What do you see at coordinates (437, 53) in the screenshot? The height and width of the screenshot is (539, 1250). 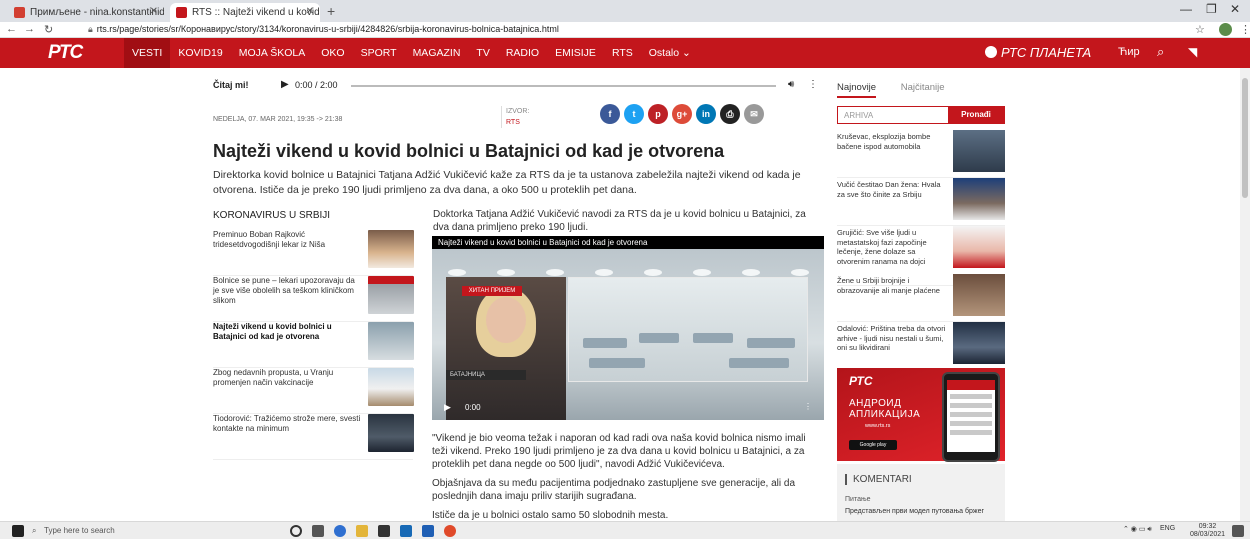 I see `nav-item-magazin: MAGAZIN` at bounding box center [437, 53].